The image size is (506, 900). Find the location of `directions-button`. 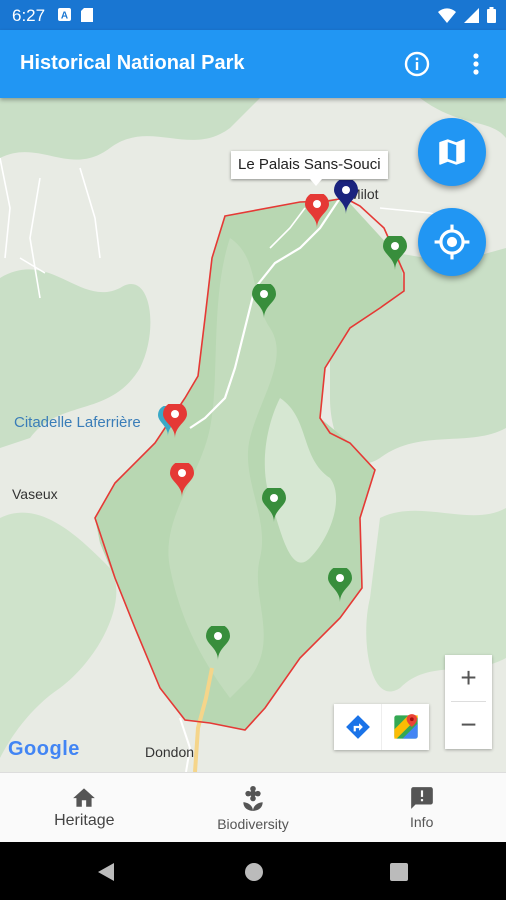

directions-button is located at coordinates (357, 727).